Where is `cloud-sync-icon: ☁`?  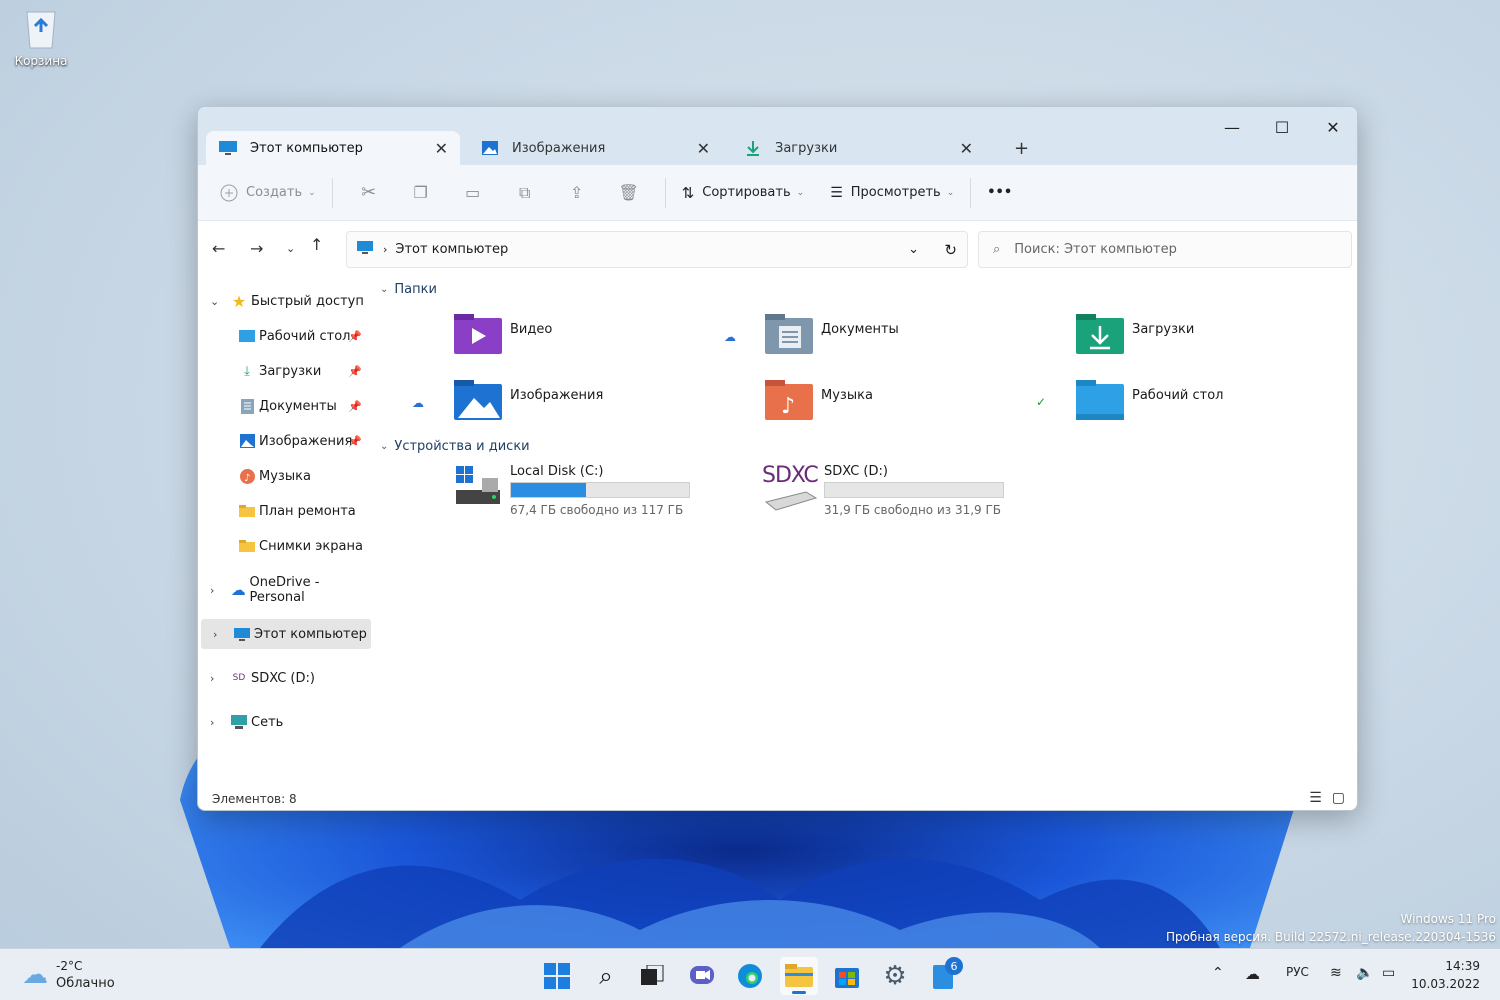 cloud-sync-icon: ☁ is located at coordinates (418, 403).